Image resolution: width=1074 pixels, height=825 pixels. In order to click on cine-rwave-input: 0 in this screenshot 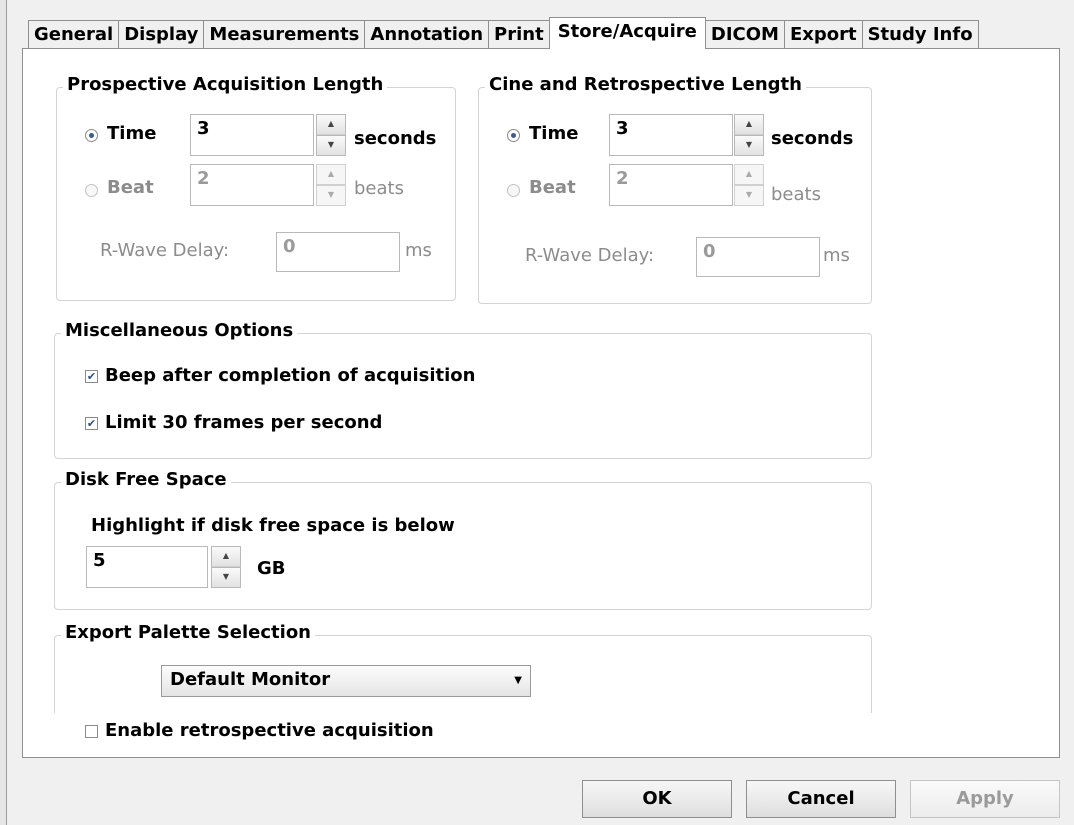, I will do `click(758, 257)`.